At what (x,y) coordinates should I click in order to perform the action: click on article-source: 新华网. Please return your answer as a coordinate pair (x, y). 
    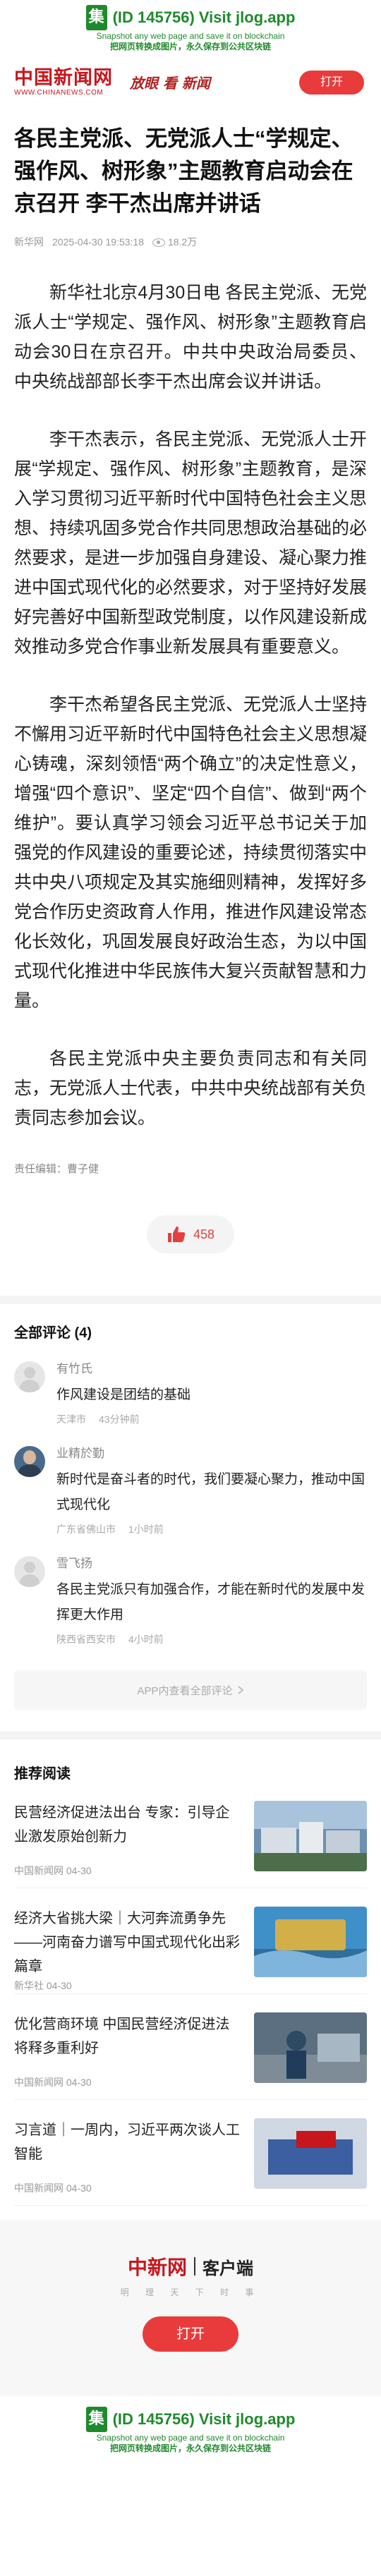
    Looking at the image, I should click on (29, 242).